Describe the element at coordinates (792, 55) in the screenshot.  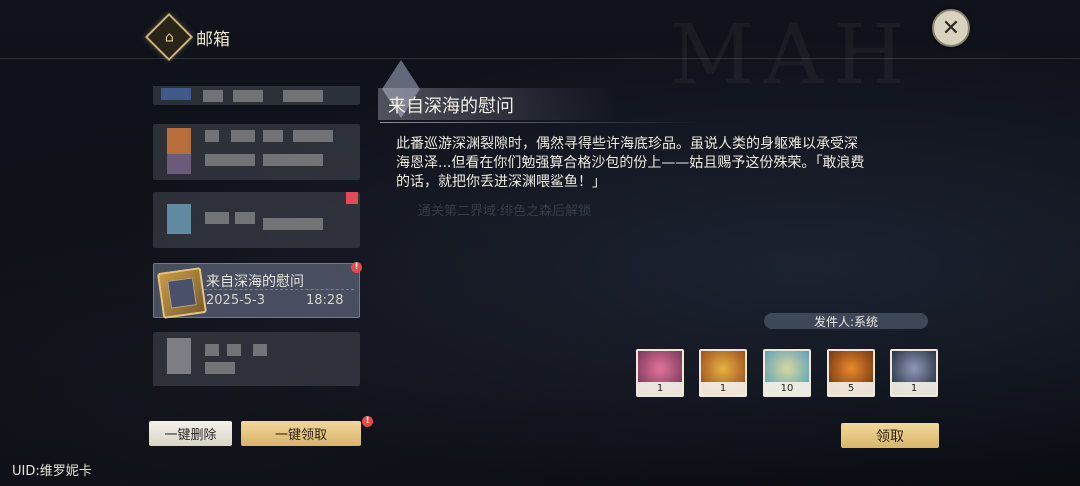
I see `background-watermark: MAH` at that location.